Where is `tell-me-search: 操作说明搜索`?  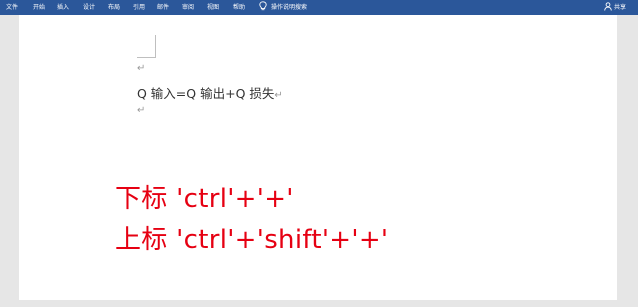 tell-me-search: 操作说明搜索 is located at coordinates (283, 7).